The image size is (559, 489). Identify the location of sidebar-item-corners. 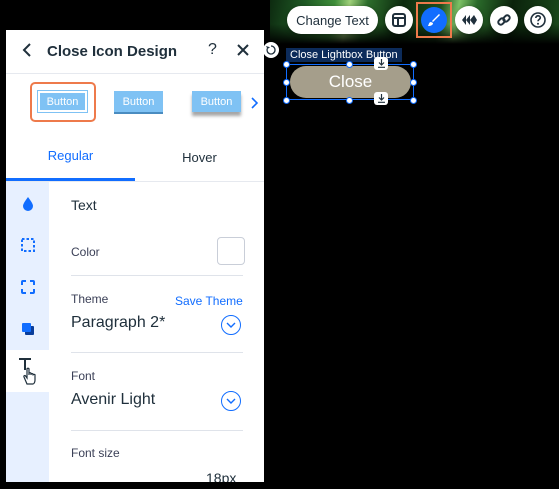
(27, 287).